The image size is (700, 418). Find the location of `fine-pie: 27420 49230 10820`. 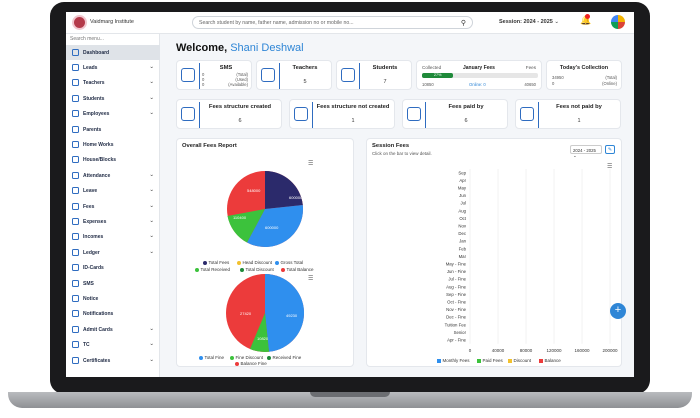

fine-pie: 27420 49230 10820 is located at coordinates (265, 313).